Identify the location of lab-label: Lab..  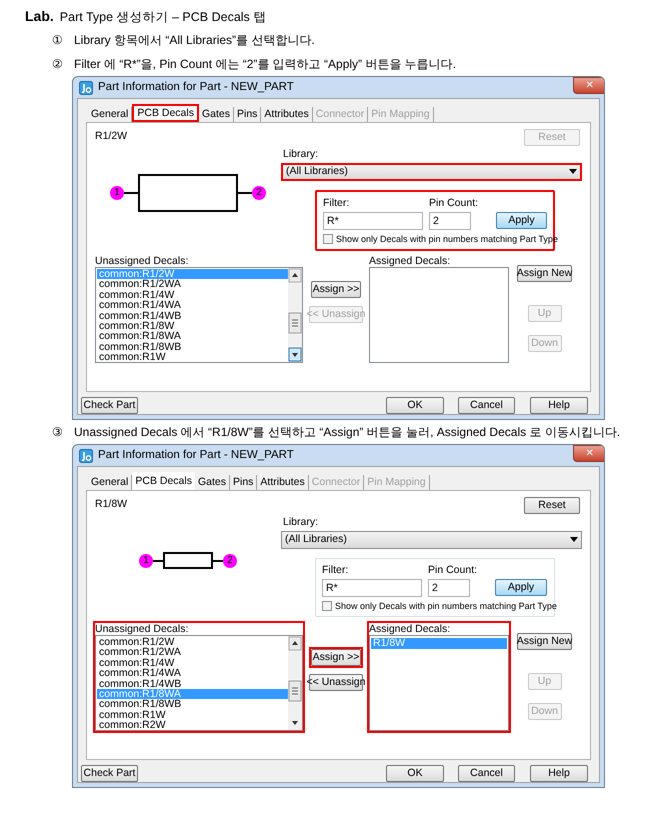
(39, 16).